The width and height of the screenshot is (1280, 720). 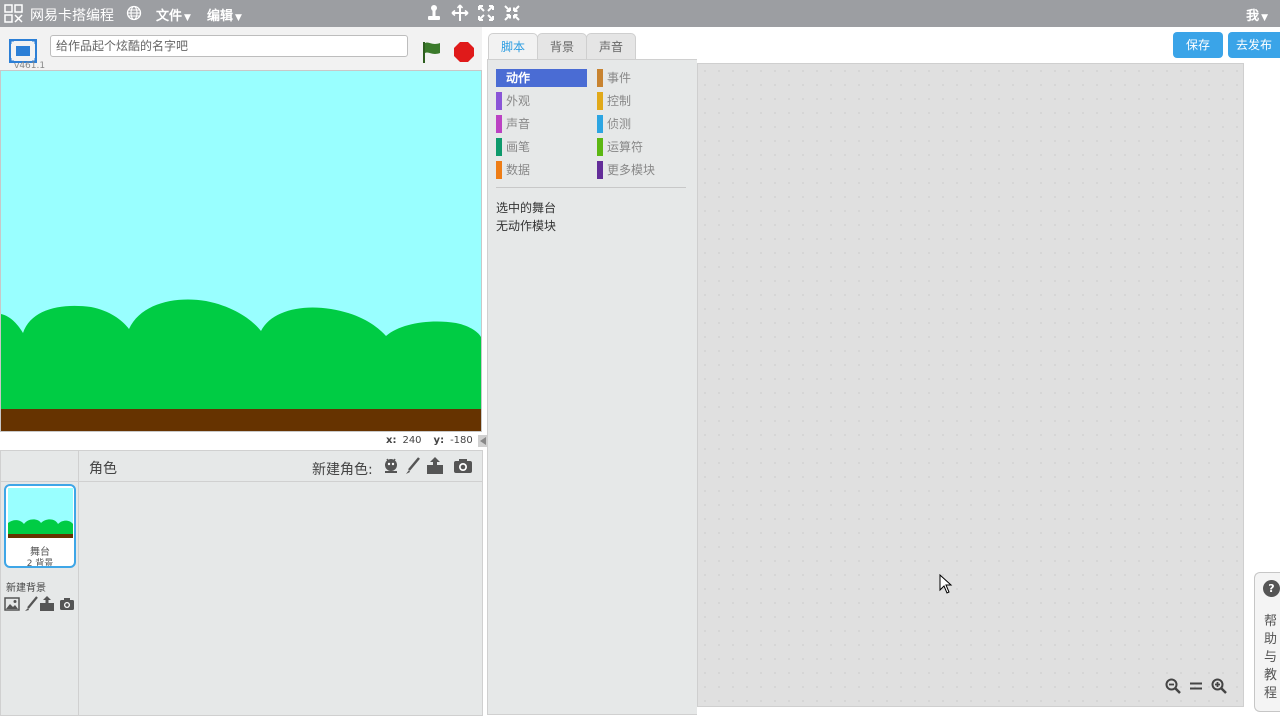 I want to click on category-label: 声音, so click(x=518, y=124).